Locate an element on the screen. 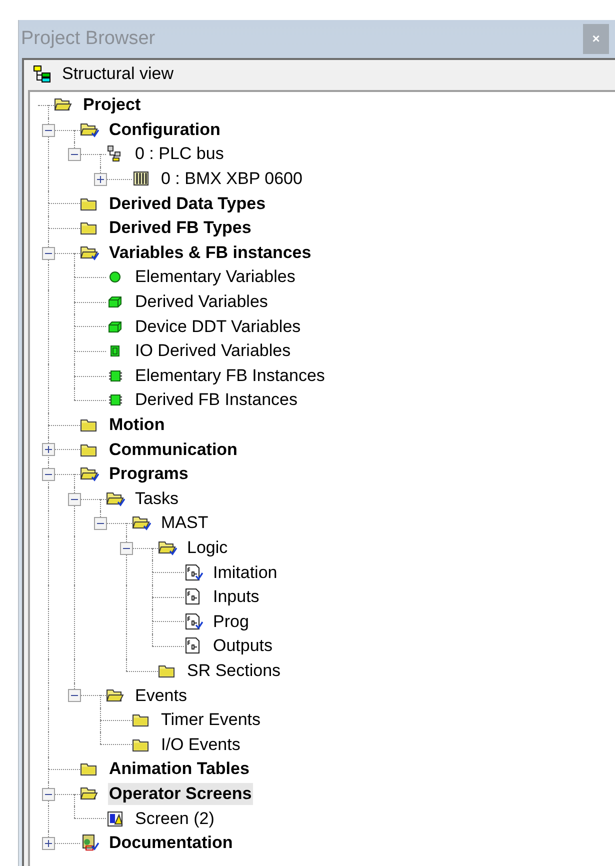 The width and height of the screenshot is (615, 866). tree-item-label: Animation Tables is located at coordinates (179, 769).